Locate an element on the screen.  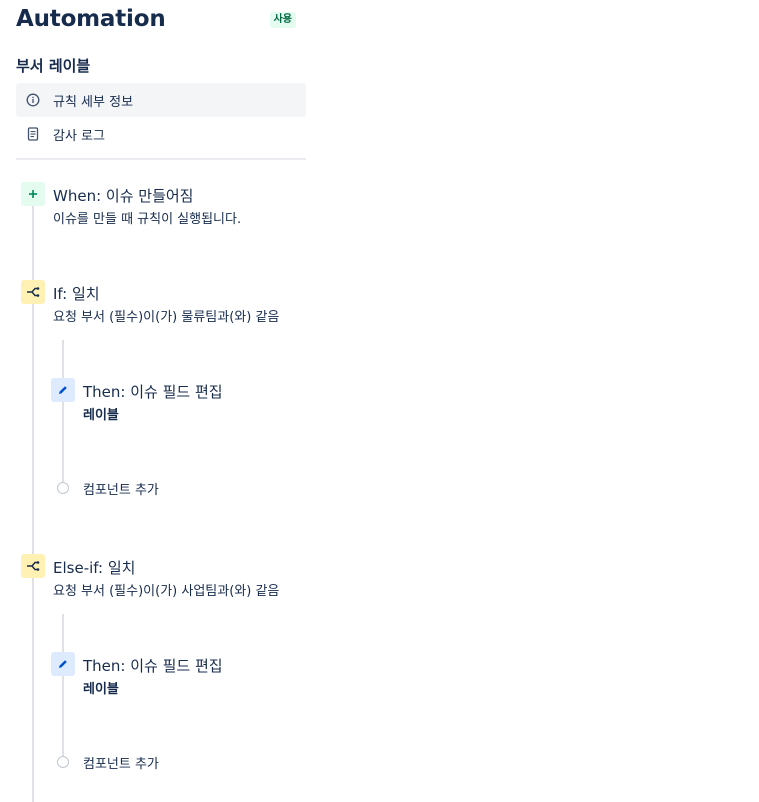
nav-item-audit-log: 감사 로그 is located at coordinates (161, 134).